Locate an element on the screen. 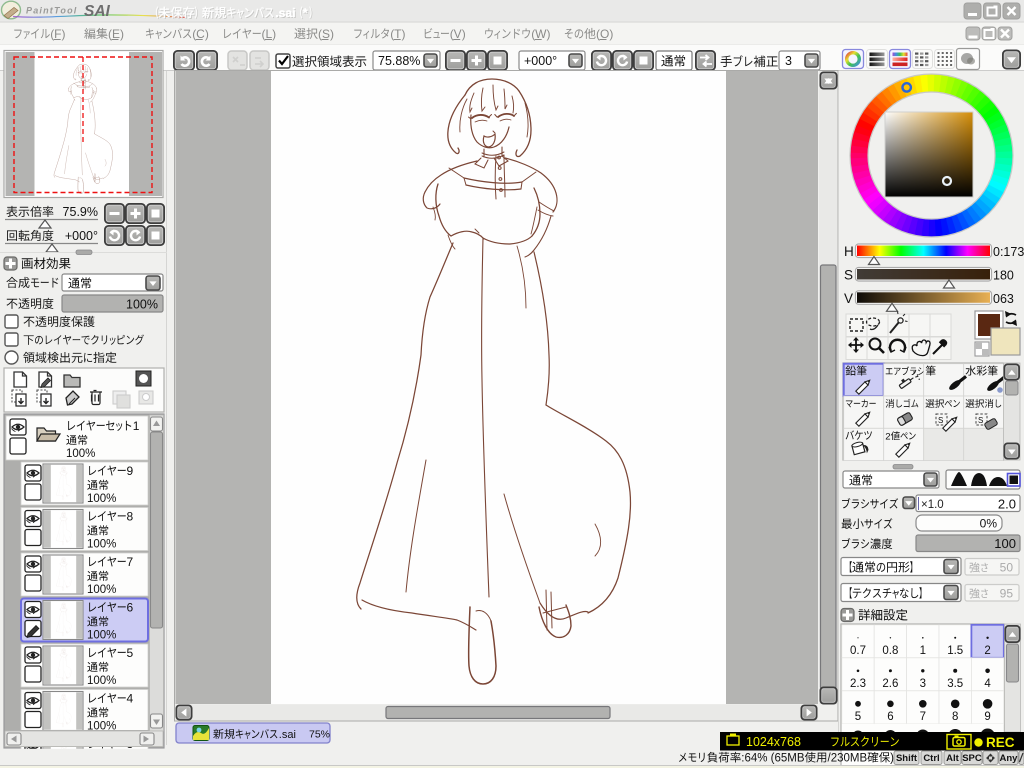  svg-text: 2.6 is located at coordinates (890, 684).